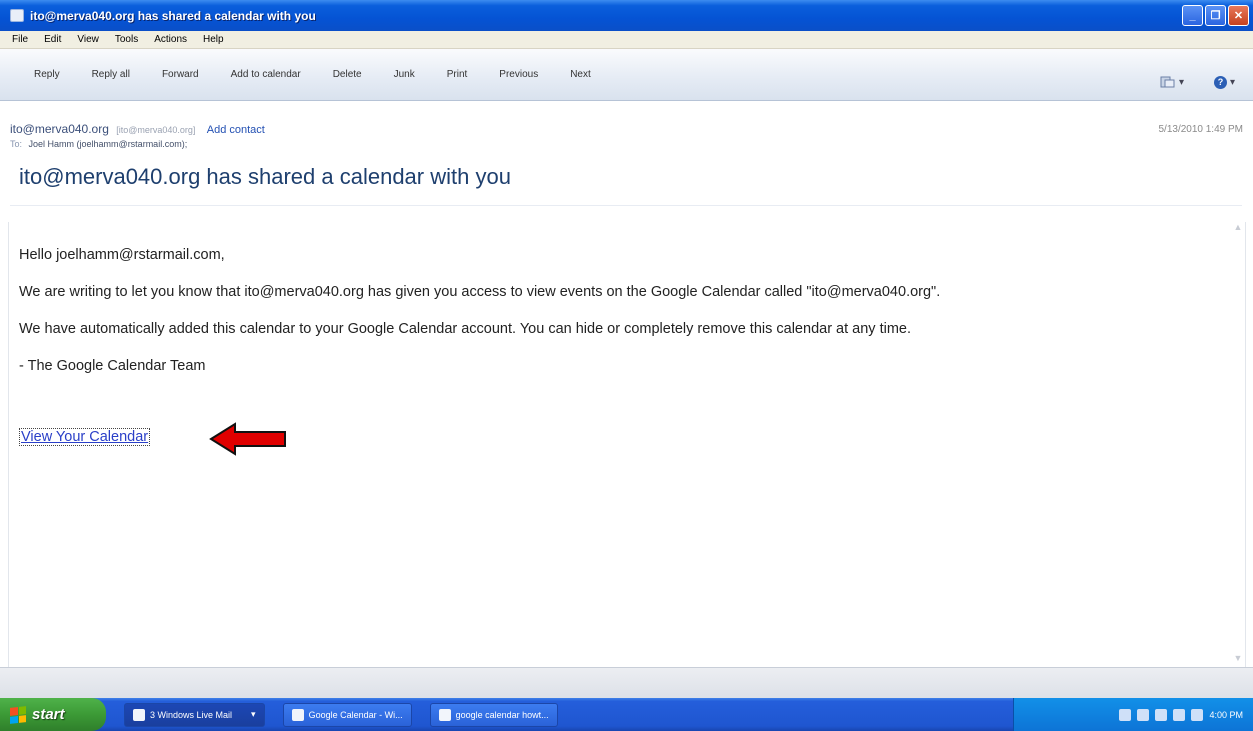 The height and width of the screenshot is (731, 1253). I want to click on status-bar, so click(626, 682).